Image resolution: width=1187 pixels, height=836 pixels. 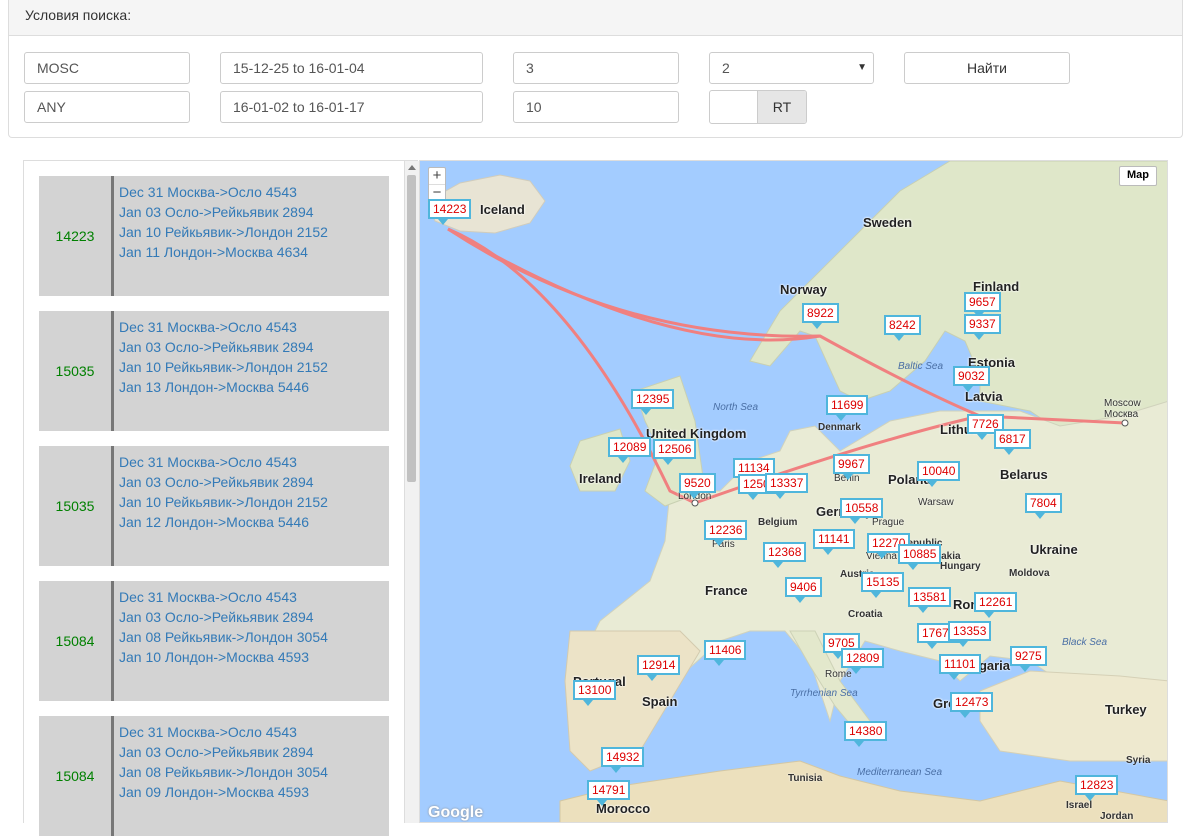 What do you see at coordinates (996, 605) in the screenshot?
I see `price-marker: 12261` at bounding box center [996, 605].